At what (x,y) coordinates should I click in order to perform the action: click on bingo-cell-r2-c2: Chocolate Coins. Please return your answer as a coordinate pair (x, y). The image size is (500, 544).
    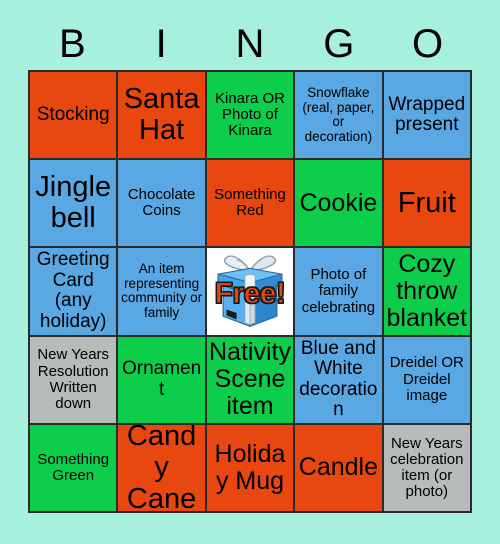
    Looking at the image, I should click on (162, 204).